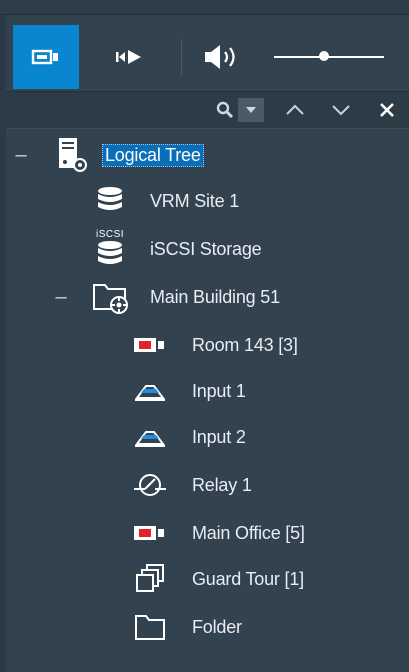 The image size is (409, 672). I want to click on find-previous-button, so click(295, 110).